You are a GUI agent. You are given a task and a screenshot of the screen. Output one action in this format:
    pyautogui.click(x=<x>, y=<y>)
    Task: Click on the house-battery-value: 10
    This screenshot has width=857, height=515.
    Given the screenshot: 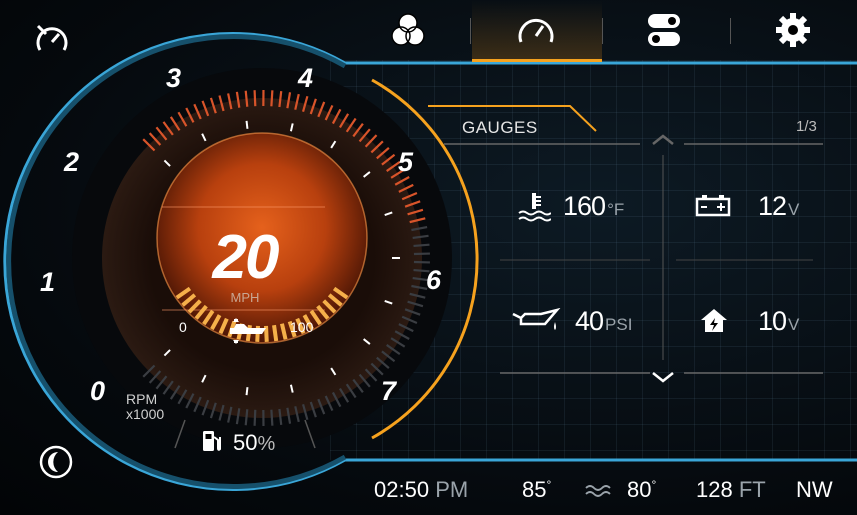 What is the action you would take?
    pyautogui.click(x=772, y=321)
    